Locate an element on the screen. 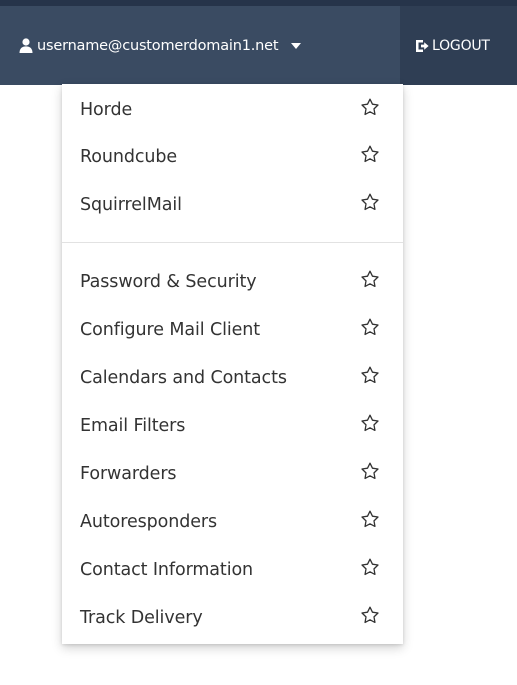 This screenshot has width=517, height=685. menu-item-calendars-contacts: Calendars and Contacts is located at coordinates (232, 378).